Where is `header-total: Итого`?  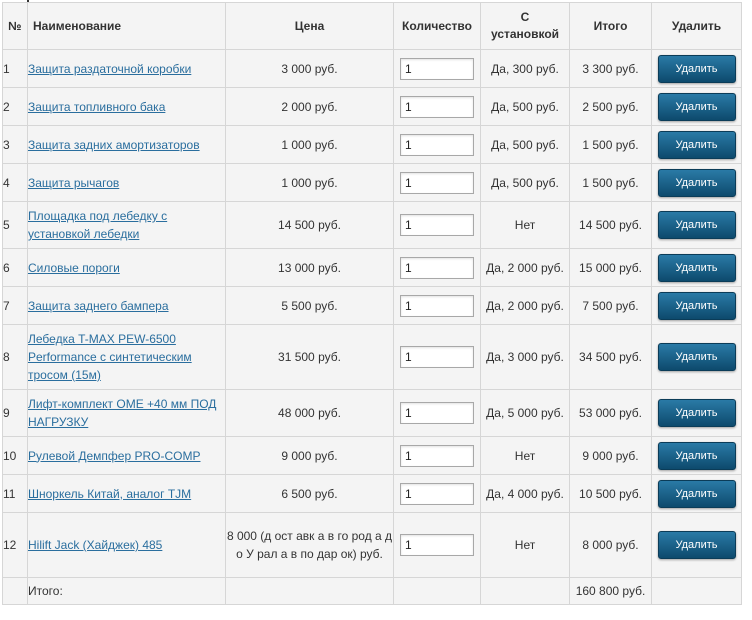
header-total: Итого is located at coordinates (610, 26).